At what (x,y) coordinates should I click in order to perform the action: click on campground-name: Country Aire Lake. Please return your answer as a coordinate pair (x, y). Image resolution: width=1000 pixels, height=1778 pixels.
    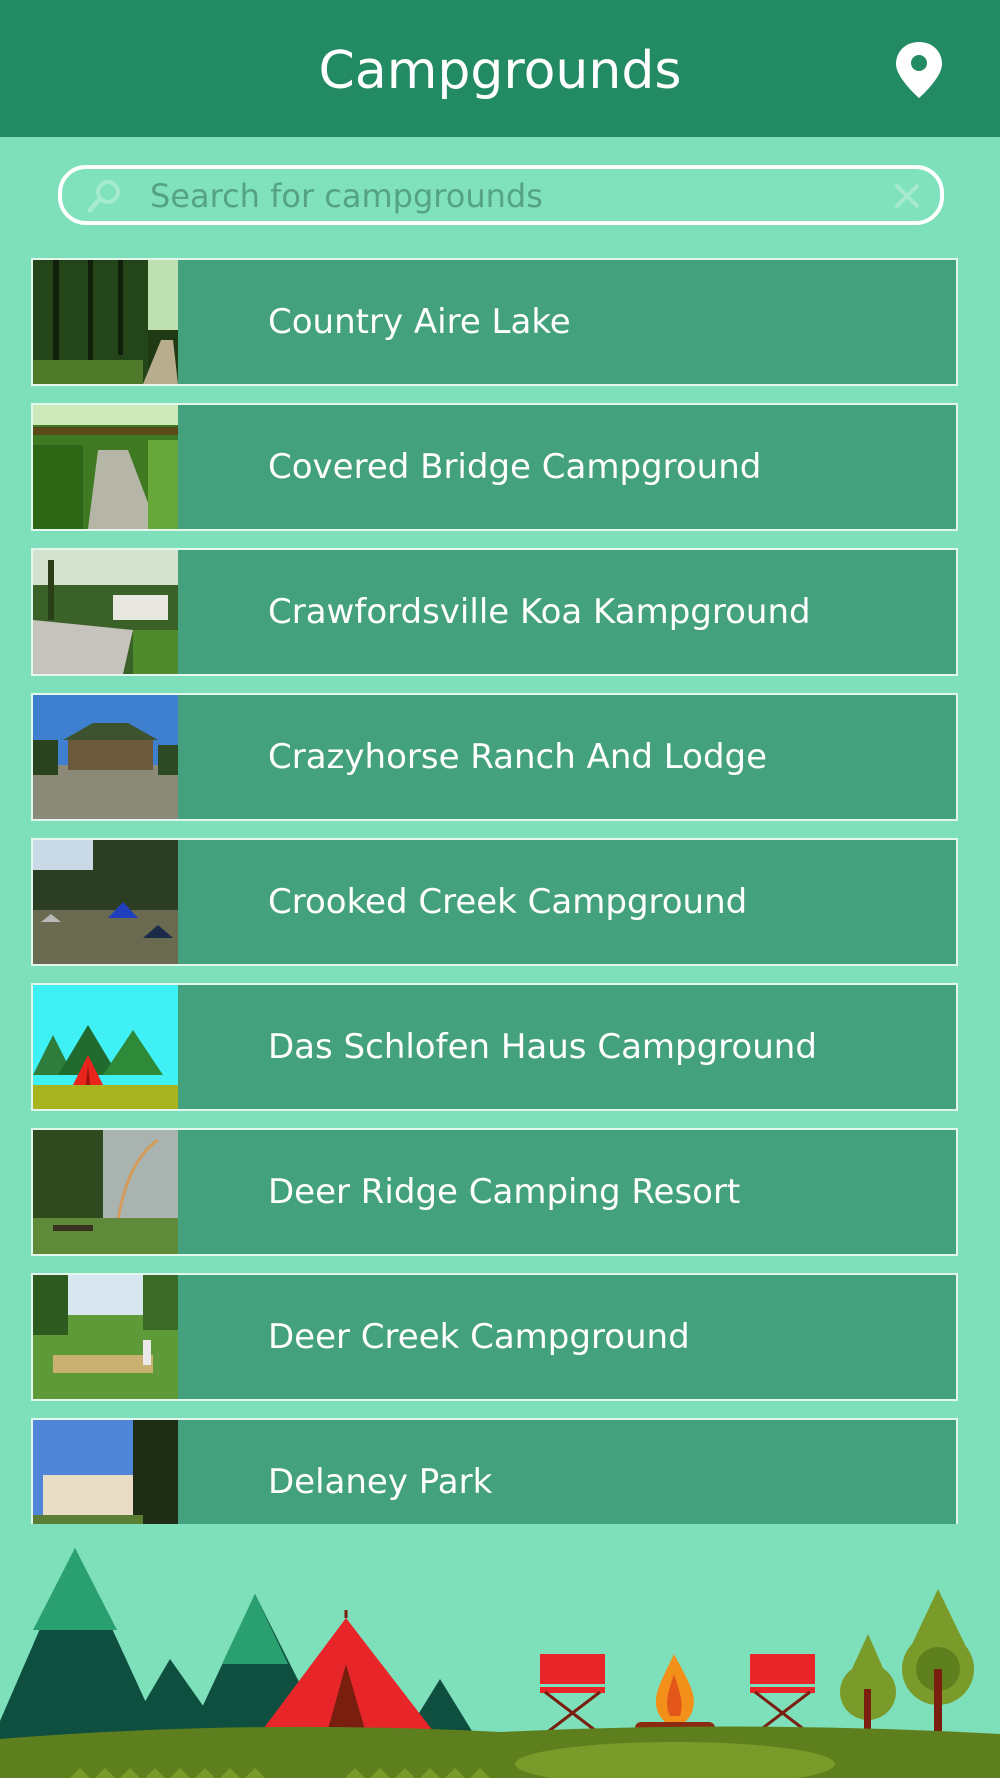
    Looking at the image, I should click on (419, 322).